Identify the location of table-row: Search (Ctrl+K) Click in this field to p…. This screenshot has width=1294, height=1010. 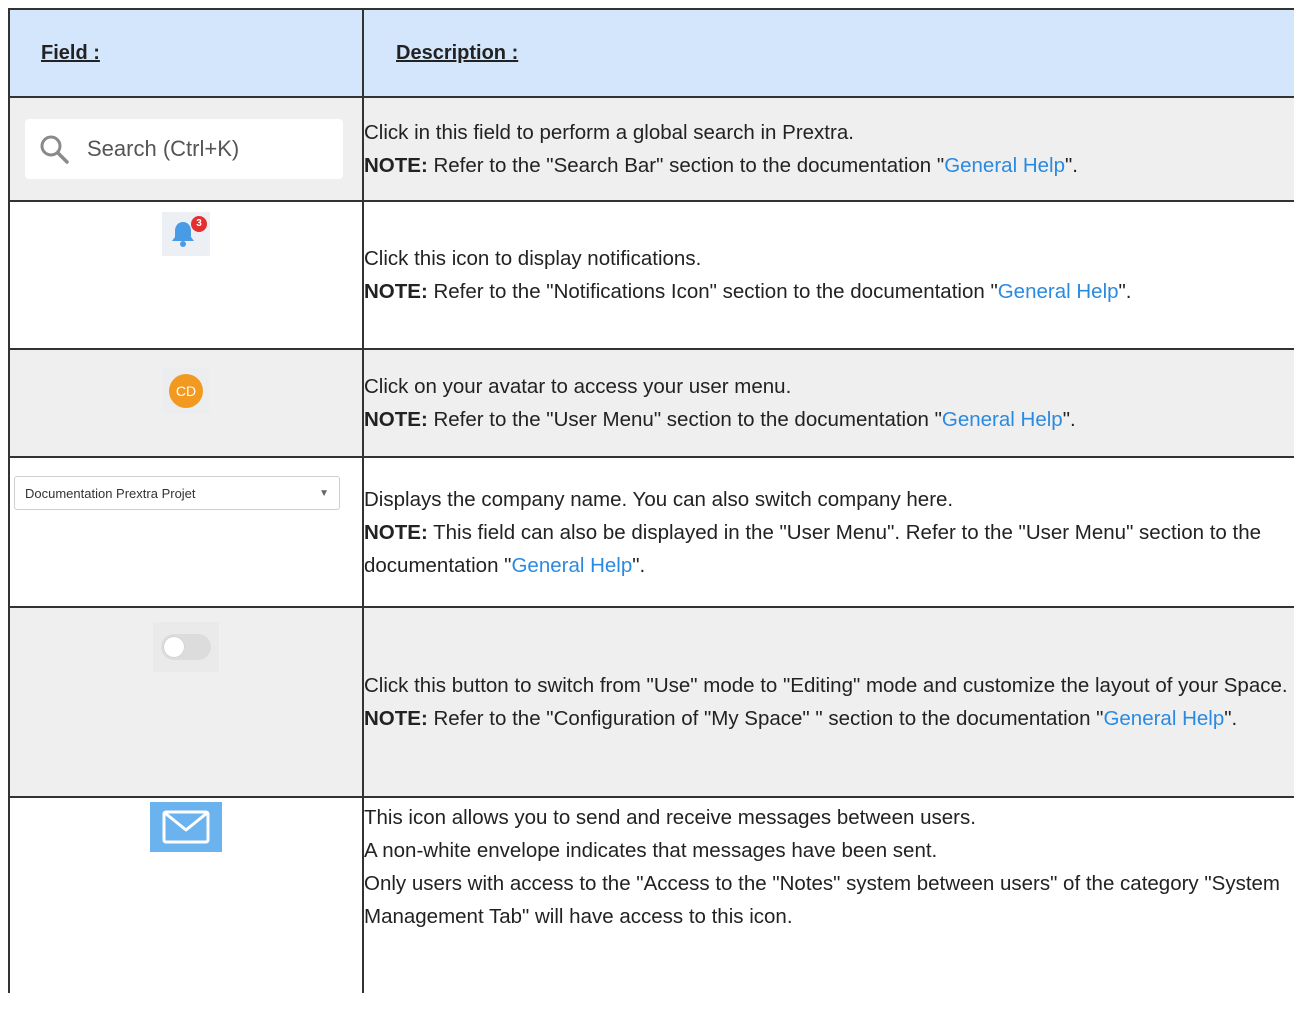
(651, 149).